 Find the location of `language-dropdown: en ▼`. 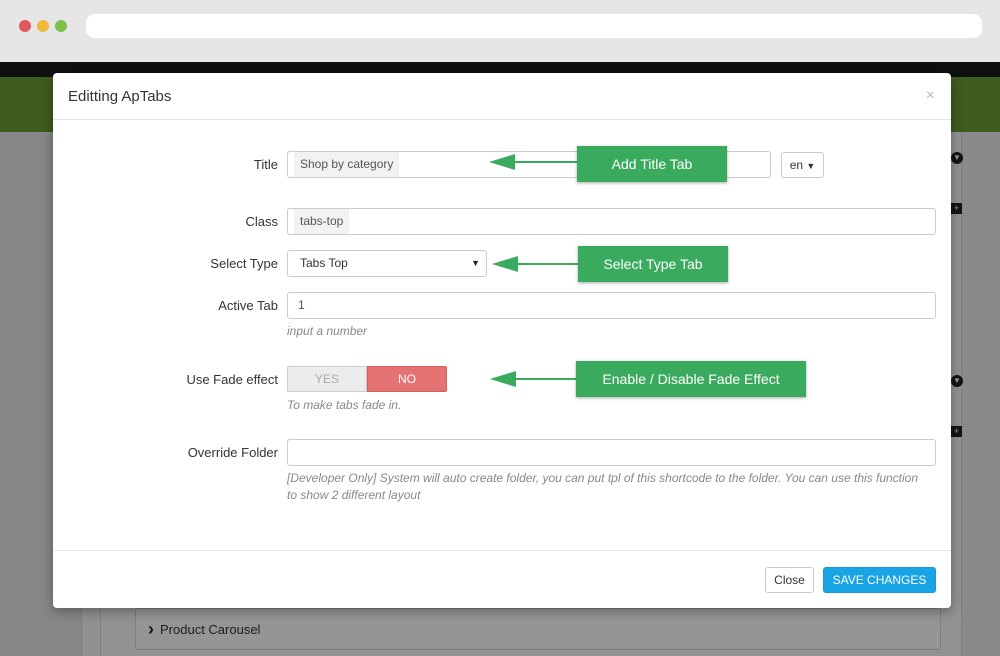

language-dropdown: en ▼ is located at coordinates (802, 165).